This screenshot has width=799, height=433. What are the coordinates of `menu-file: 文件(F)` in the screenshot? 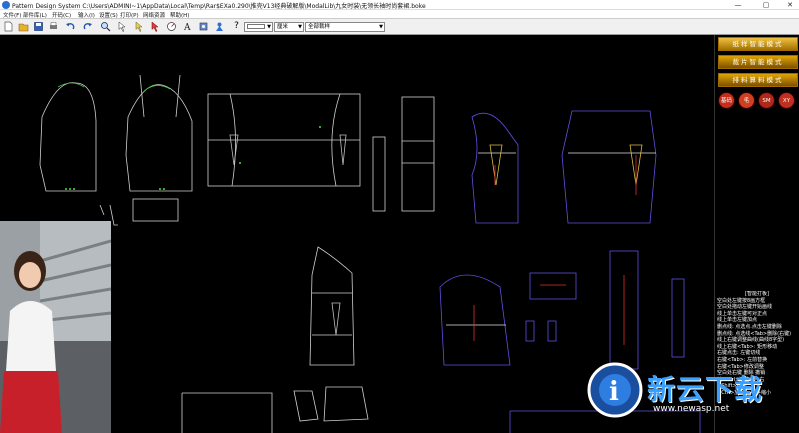 It's located at (12, 15).